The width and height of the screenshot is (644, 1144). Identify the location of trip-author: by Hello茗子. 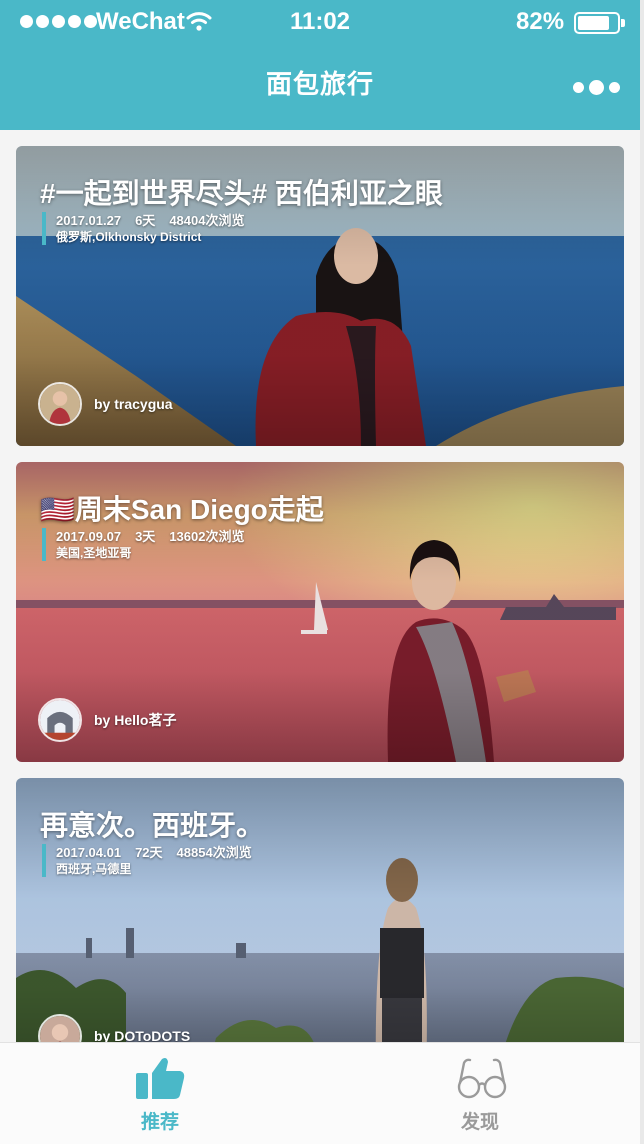
(107, 720).